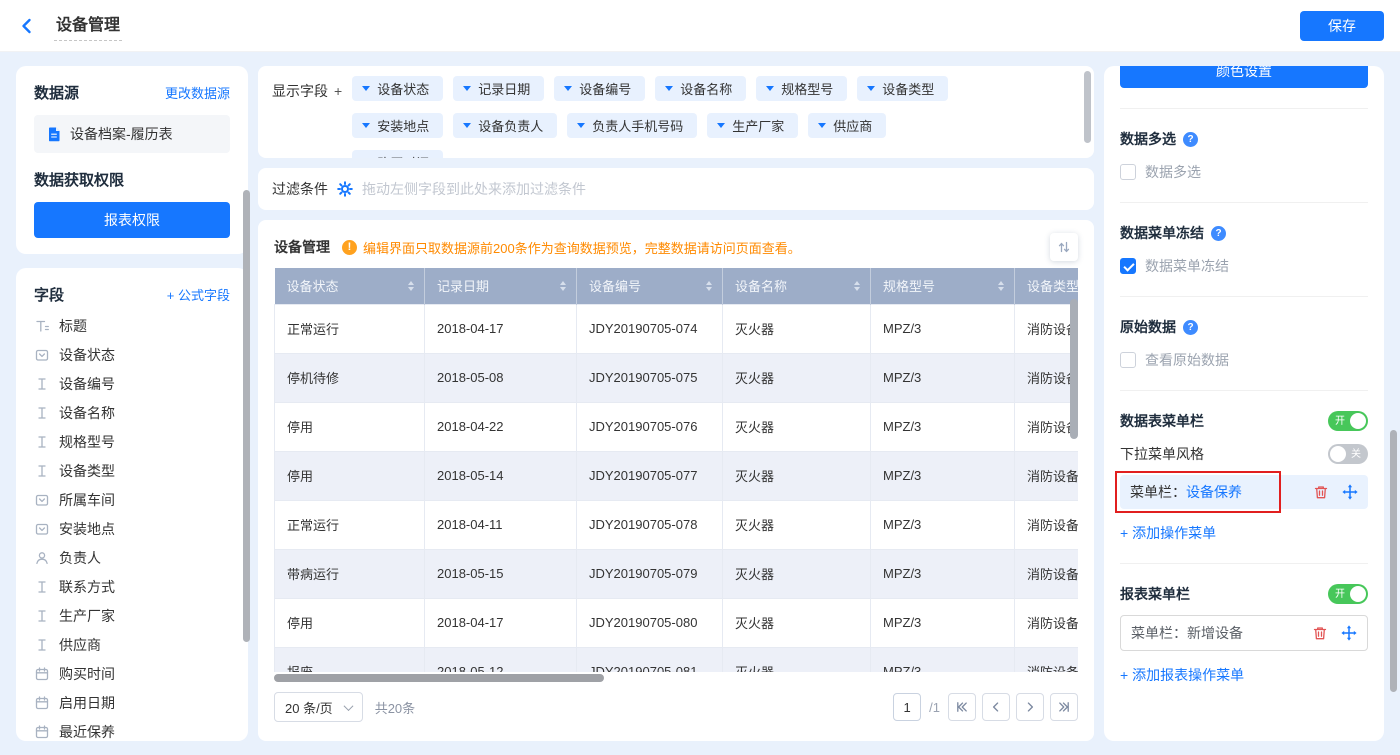 This screenshot has width=1400, height=755. Describe the element at coordinates (701, 88) in the screenshot. I see `display-field-tag: 设备名称` at that location.